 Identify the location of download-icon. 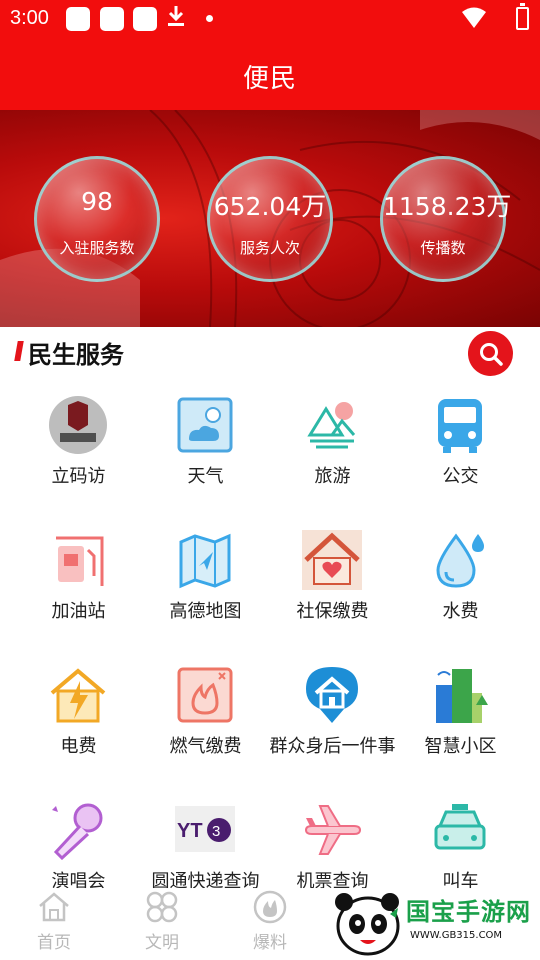
(176, 19).